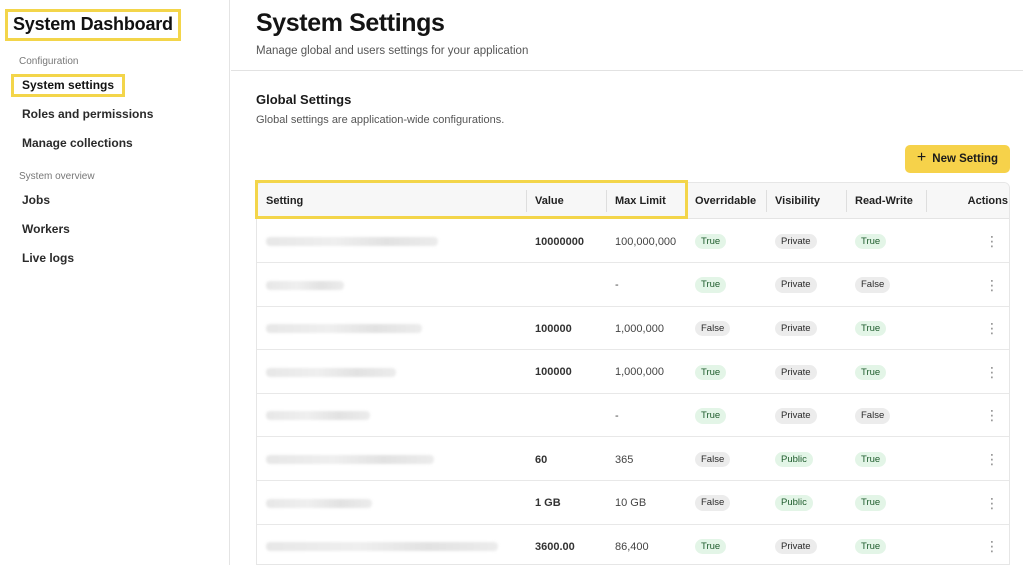  Describe the element at coordinates (541, 459) in the screenshot. I see `setting-value: 60` at that location.